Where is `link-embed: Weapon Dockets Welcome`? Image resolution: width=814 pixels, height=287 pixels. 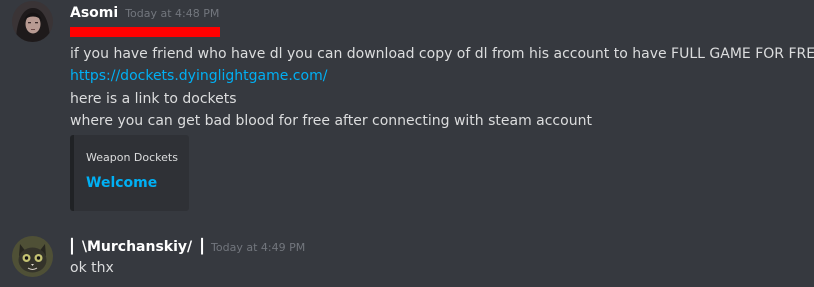 link-embed: Weapon Dockets Welcome is located at coordinates (129, 173).